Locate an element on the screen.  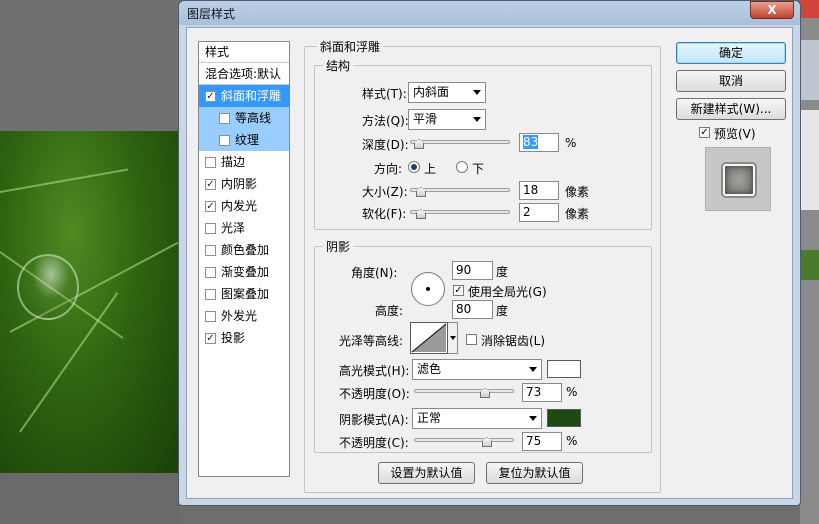
depth-input: 83 is located at coordinates (539, 142).